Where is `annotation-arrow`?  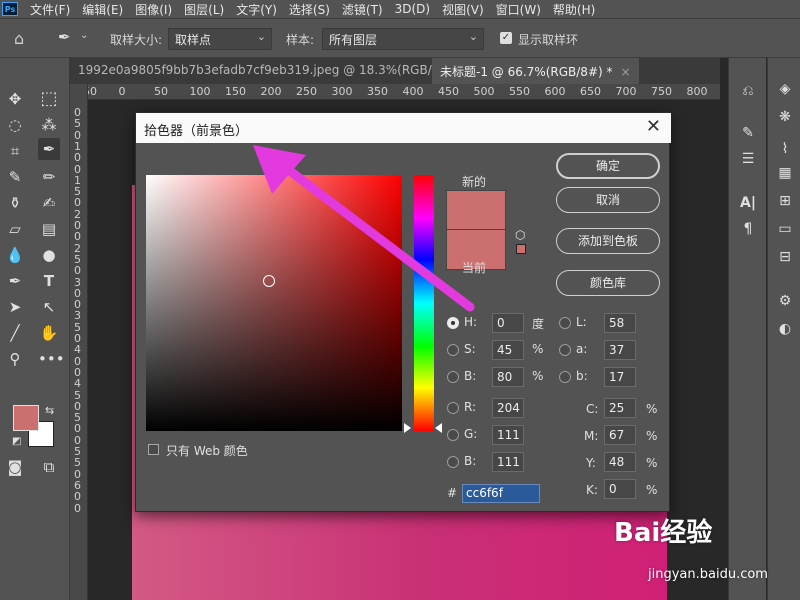
annotation-arrow is located at coordinates (364, 228).